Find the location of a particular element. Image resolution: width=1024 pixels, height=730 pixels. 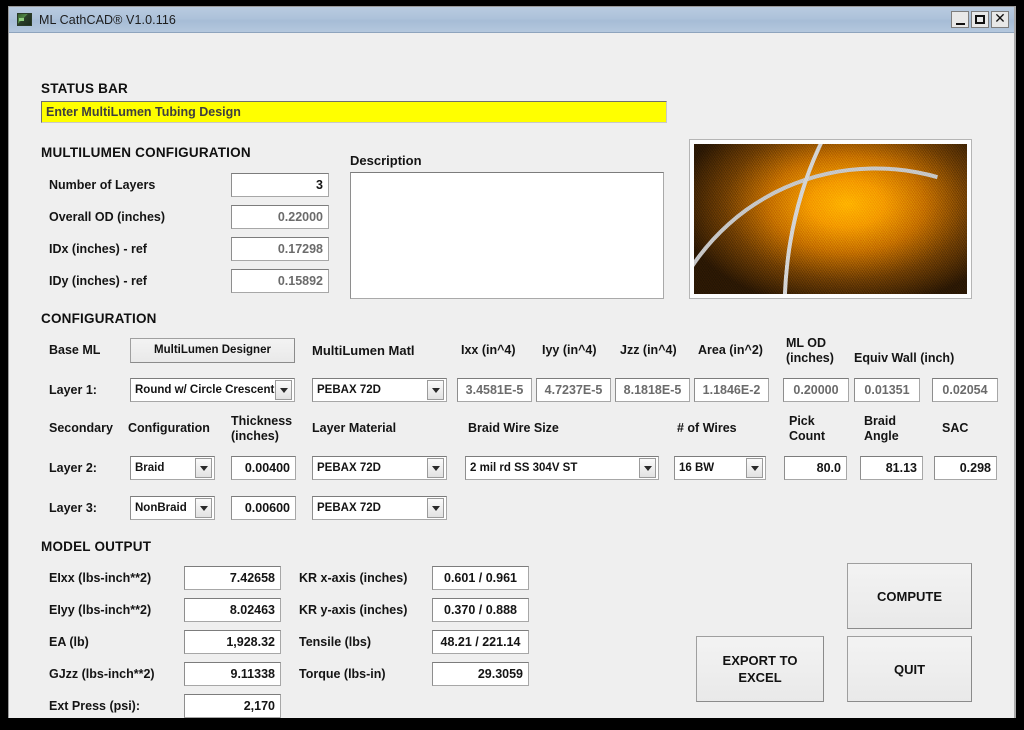

layer1-geometry-dropdown: Round w/ Circle Crescent M is located at coordinates (212, 390).